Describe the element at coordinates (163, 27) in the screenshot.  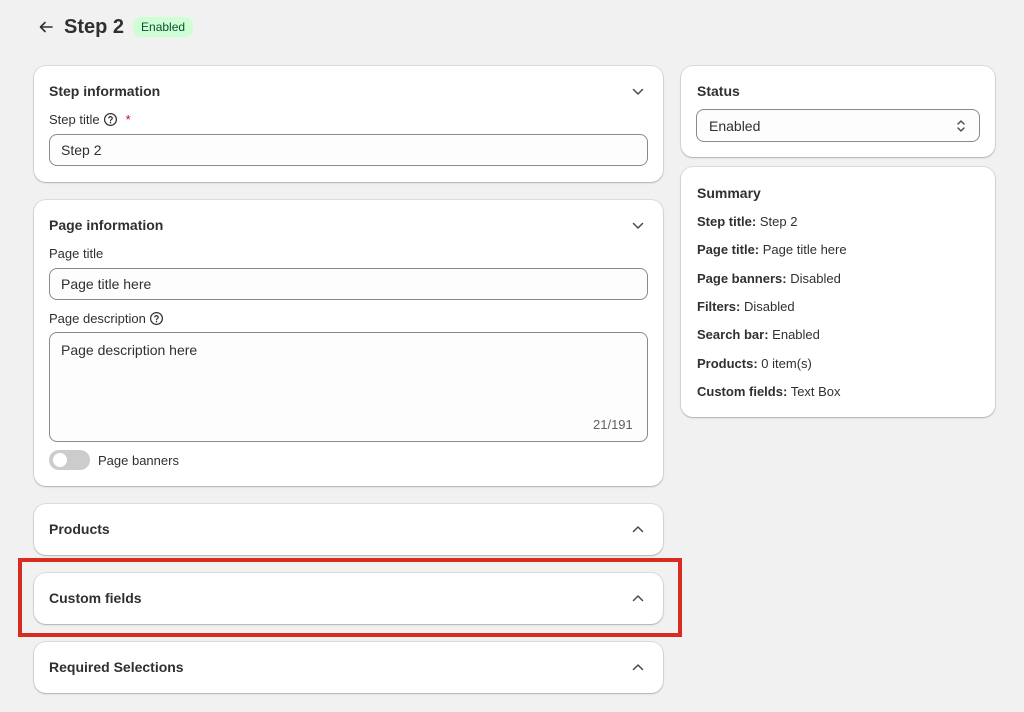
I see `status-badge: Enabled` at that location.